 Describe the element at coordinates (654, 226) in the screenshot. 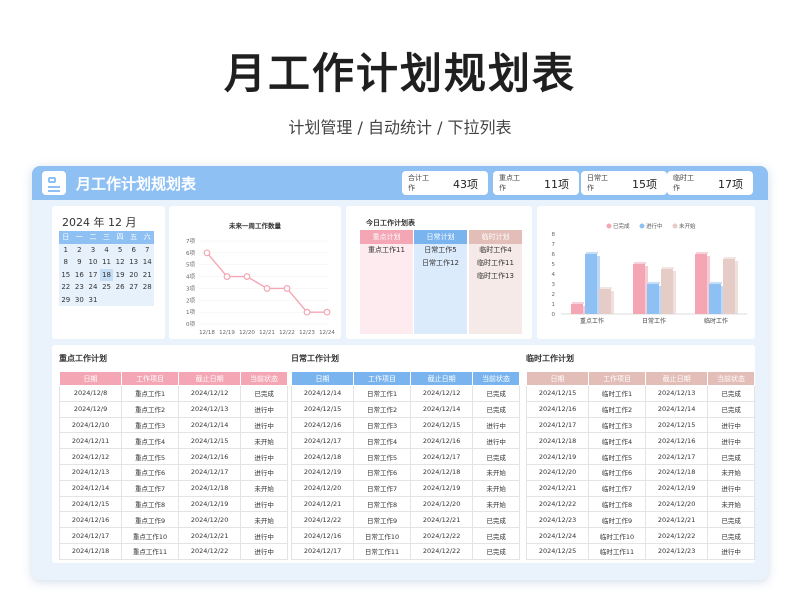

I see `legend-label: 进行中` at that location.